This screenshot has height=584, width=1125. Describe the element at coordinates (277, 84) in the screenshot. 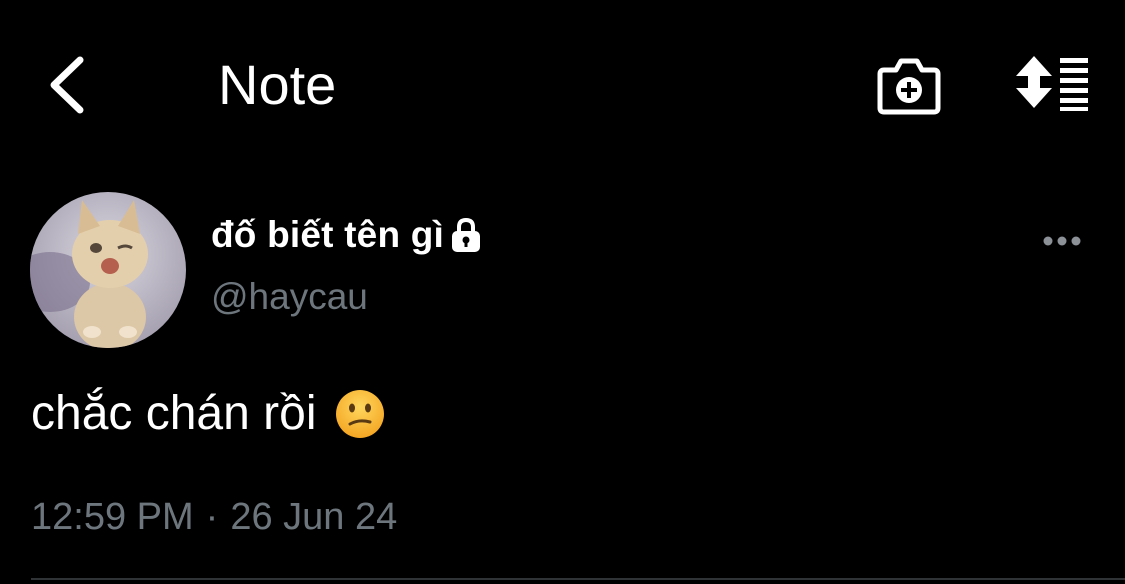

I see `page-title: Note` at that location.